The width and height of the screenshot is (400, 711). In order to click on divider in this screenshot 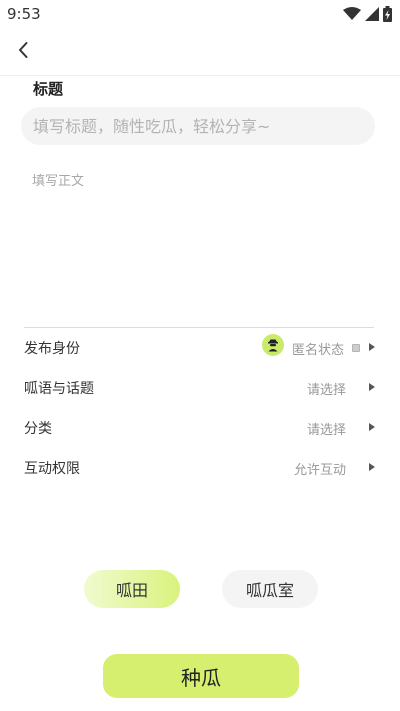, I will do `click(199, 327)`.